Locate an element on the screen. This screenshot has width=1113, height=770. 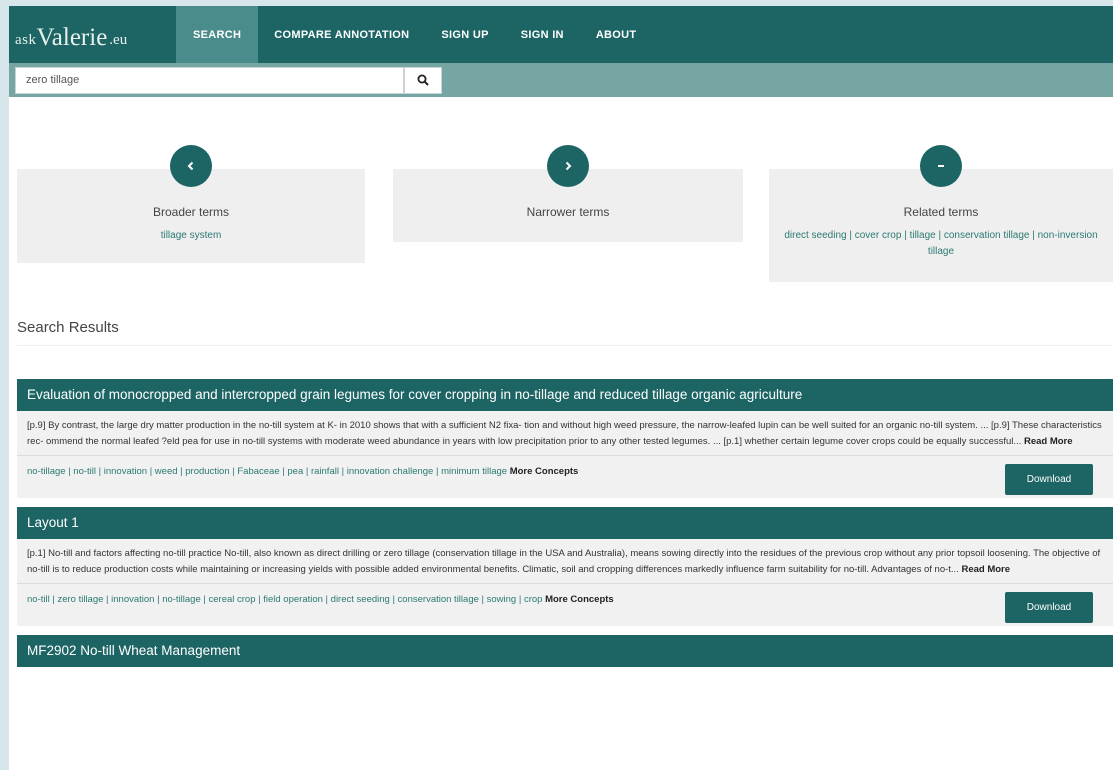
minus-icon is located at coordinates (941, 166).